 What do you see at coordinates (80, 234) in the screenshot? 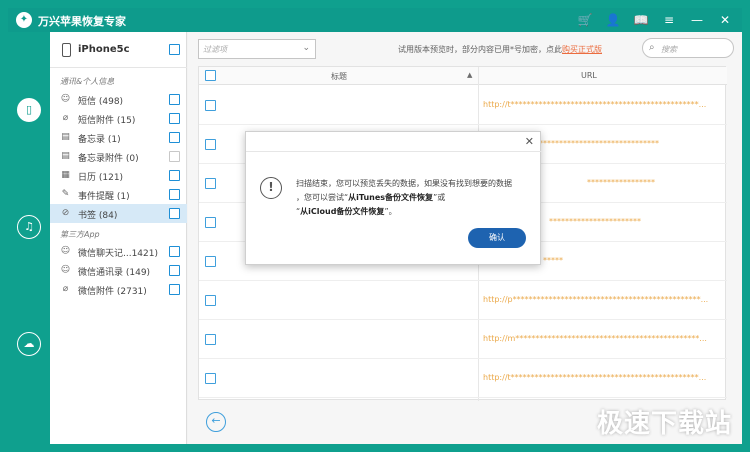
I see `group-title-third-party: 第三方App` at bounding box center [80, 234].